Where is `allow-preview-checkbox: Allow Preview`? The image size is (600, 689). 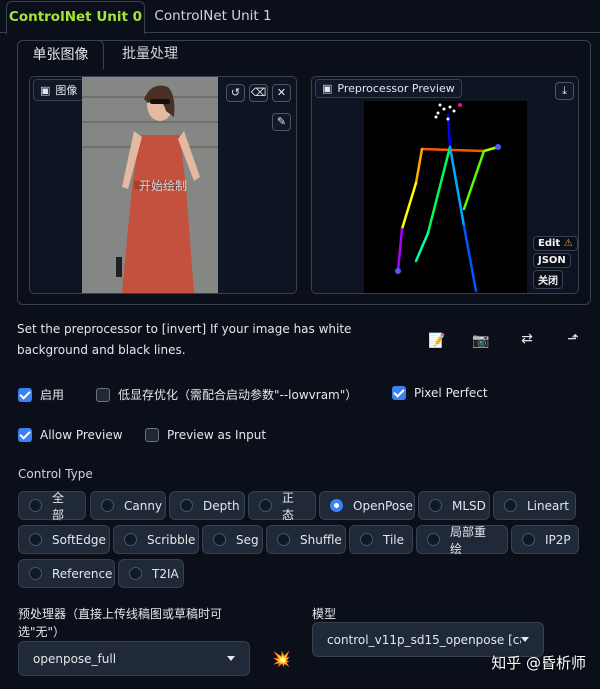 allow-preview-checkbox: Allow Preview is located at coordinates (70, 435).